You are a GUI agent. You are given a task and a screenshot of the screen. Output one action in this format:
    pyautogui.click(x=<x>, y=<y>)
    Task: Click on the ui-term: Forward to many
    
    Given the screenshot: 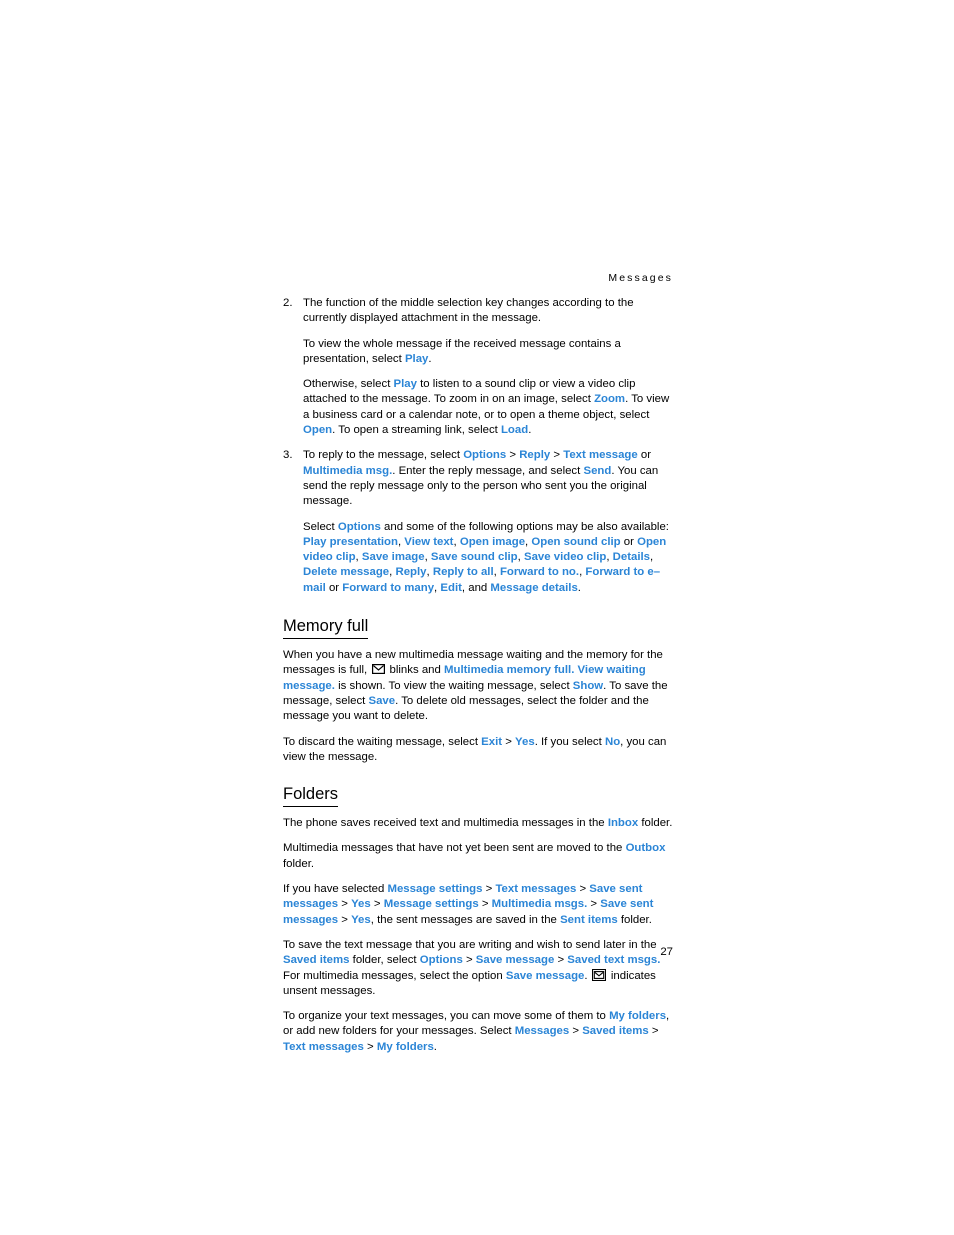 What is the action you would take?
    pyautogui.click(x=388, y=587)
    